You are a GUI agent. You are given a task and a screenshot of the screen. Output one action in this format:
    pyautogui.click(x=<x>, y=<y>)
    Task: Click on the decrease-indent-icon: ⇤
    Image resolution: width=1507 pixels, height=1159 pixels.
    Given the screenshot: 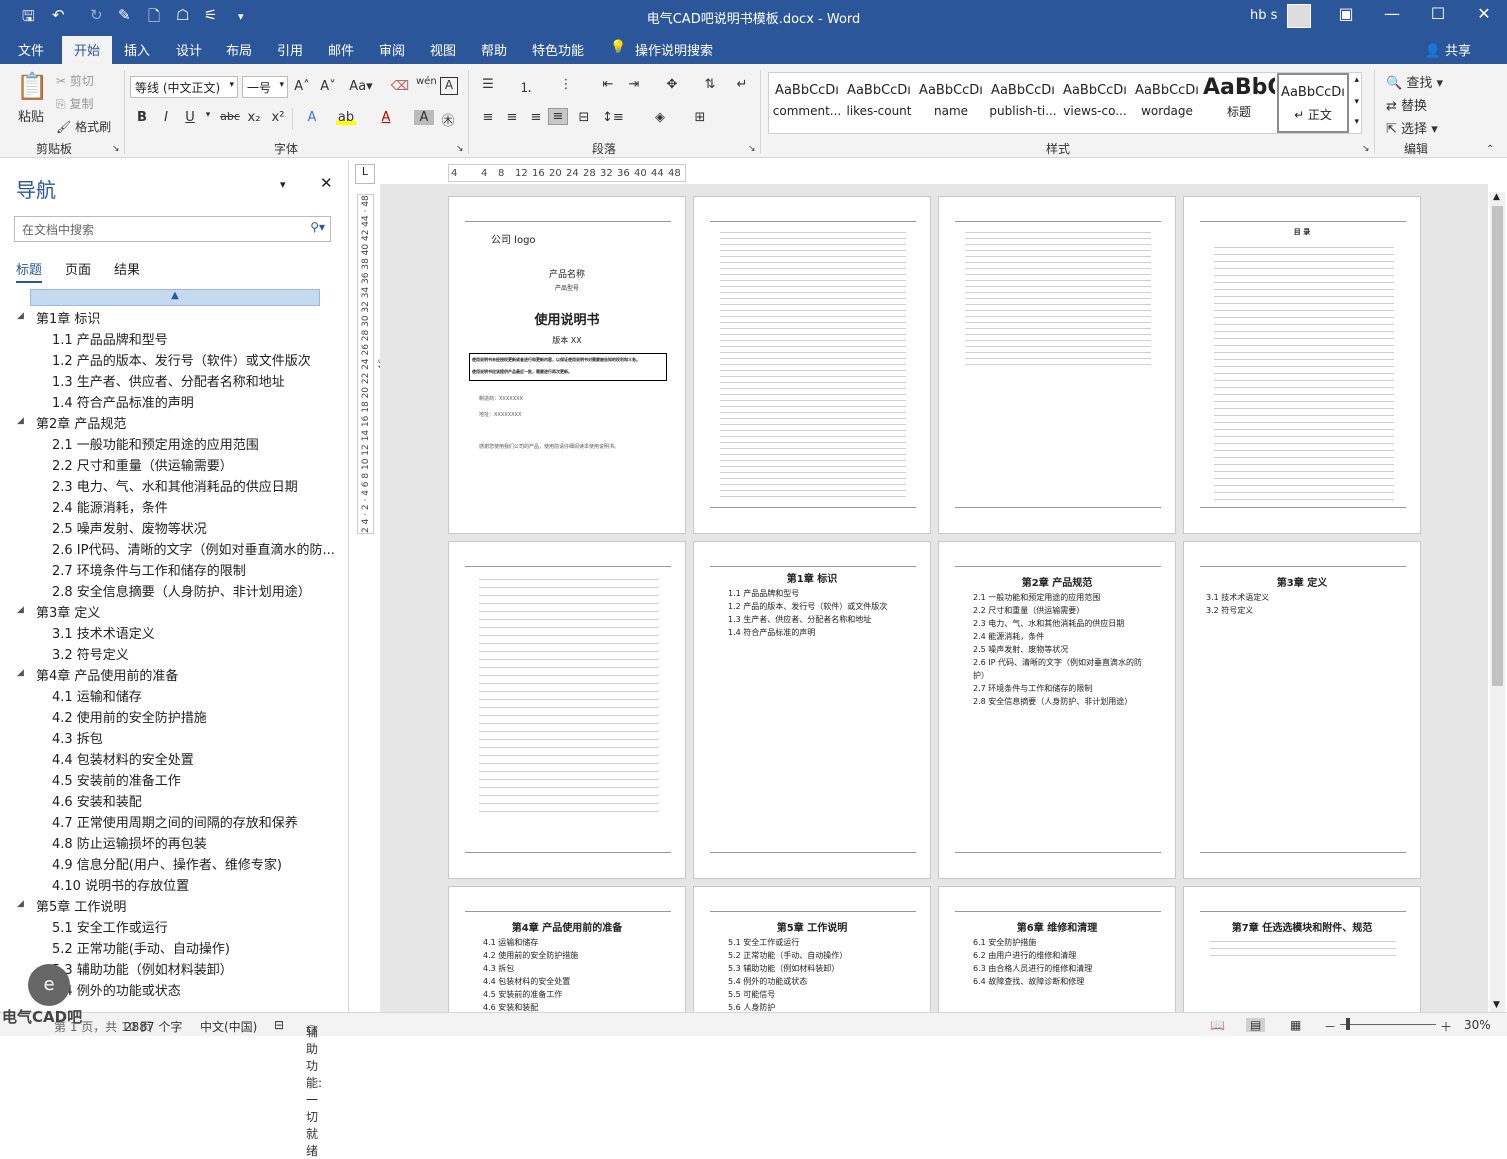 What is the action you would take?
    pyautogui.click(x=608, y=84)
    